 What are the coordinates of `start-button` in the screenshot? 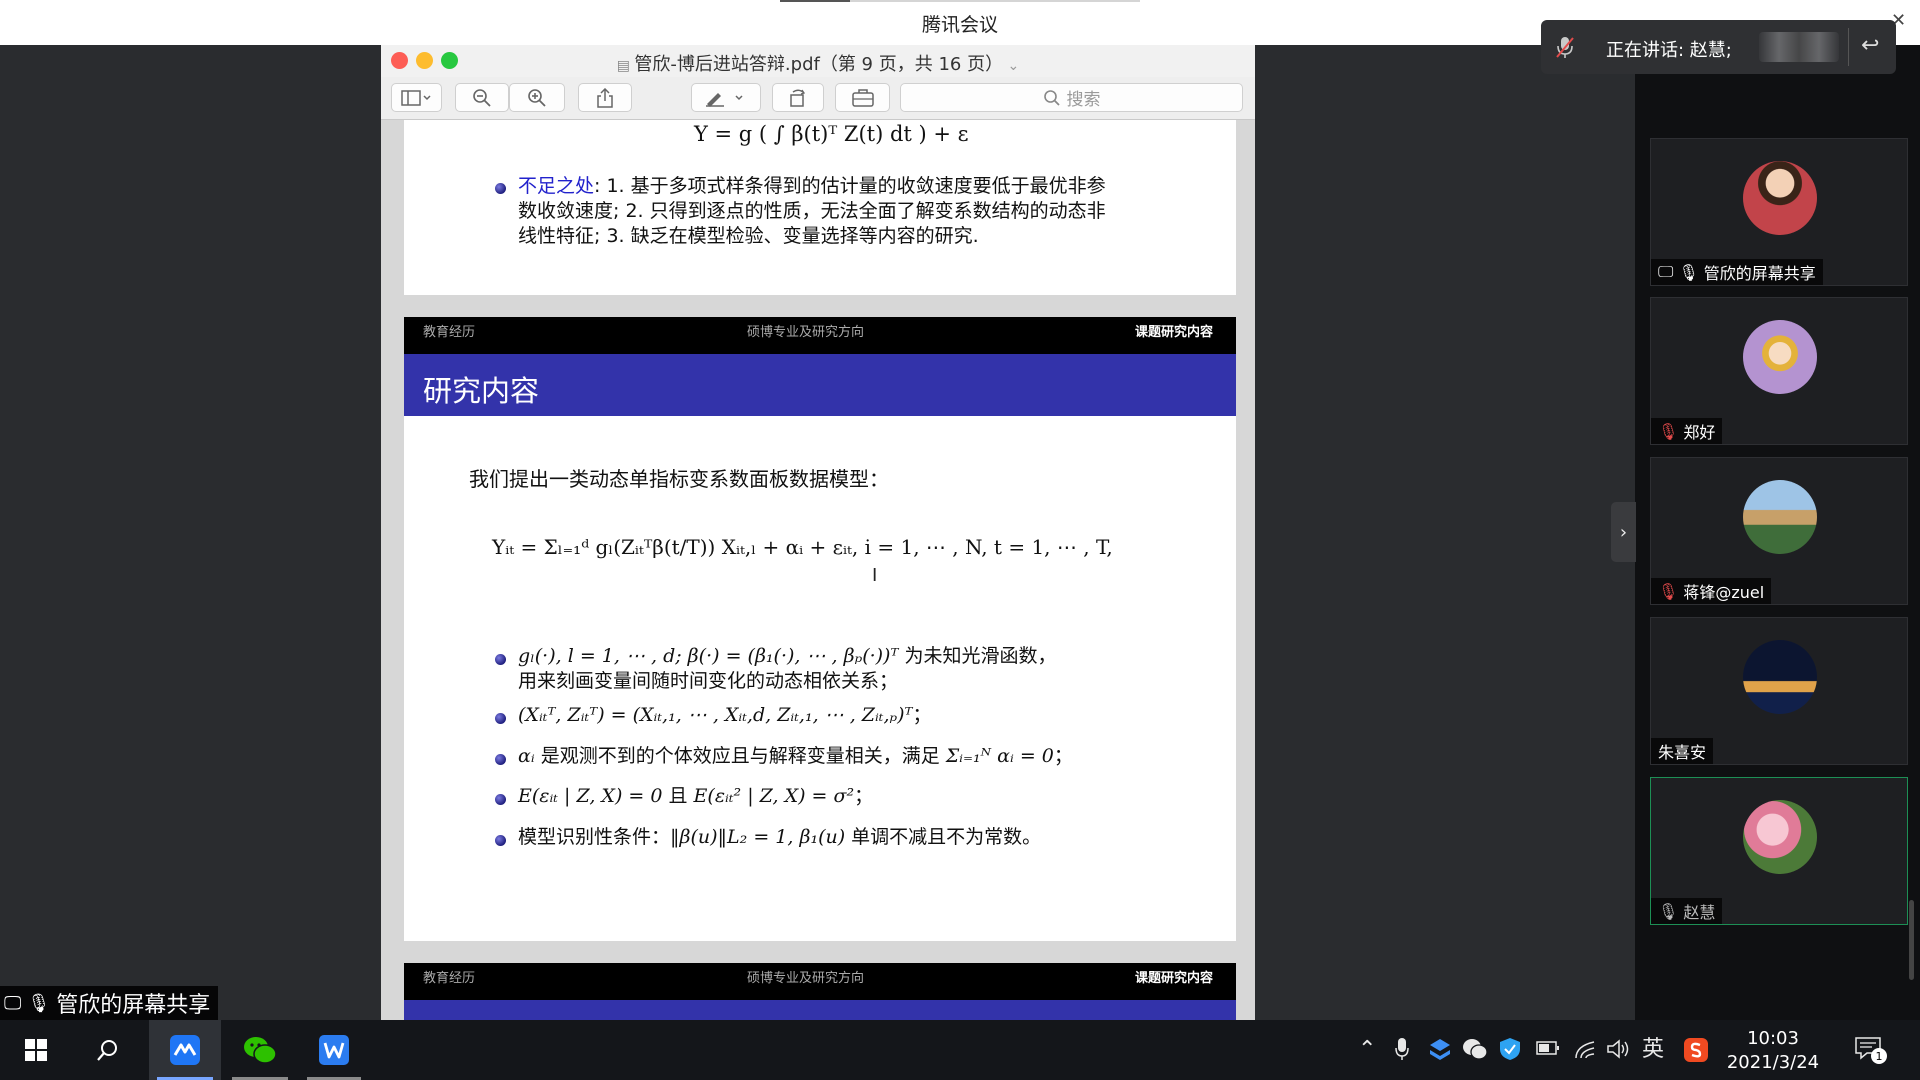 It's located at (36, 1050).